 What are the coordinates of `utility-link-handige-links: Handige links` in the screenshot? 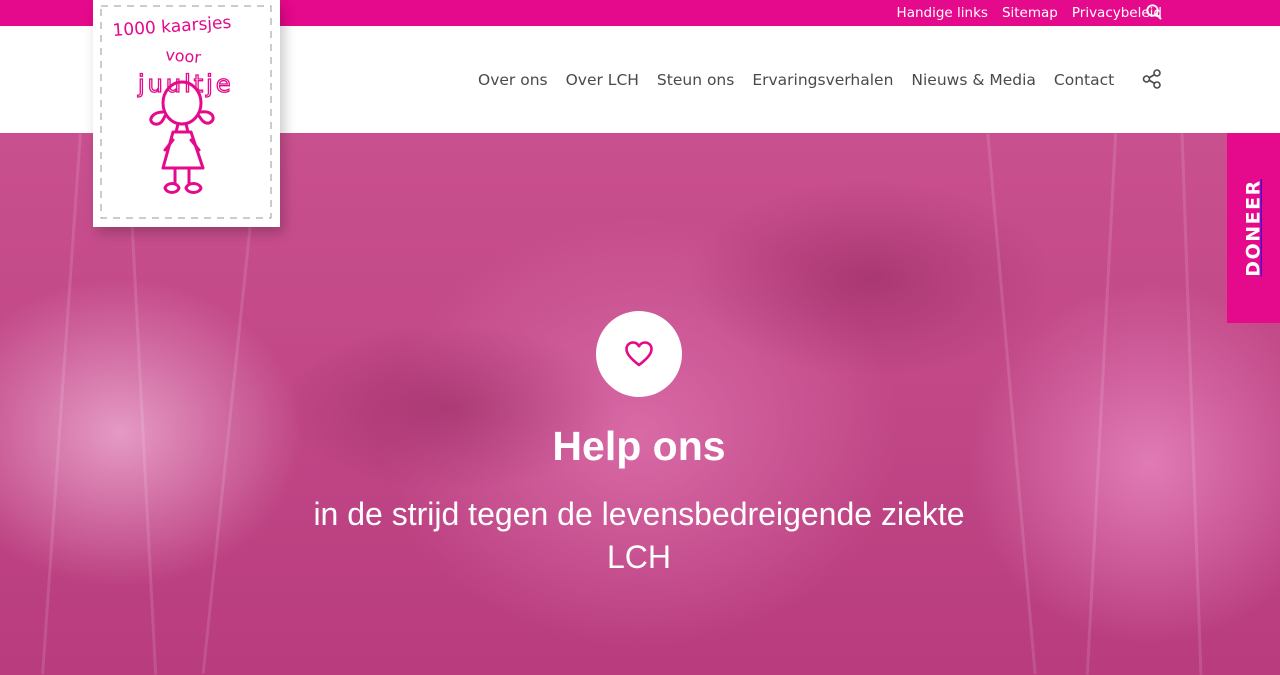 It's located at (942, 13).